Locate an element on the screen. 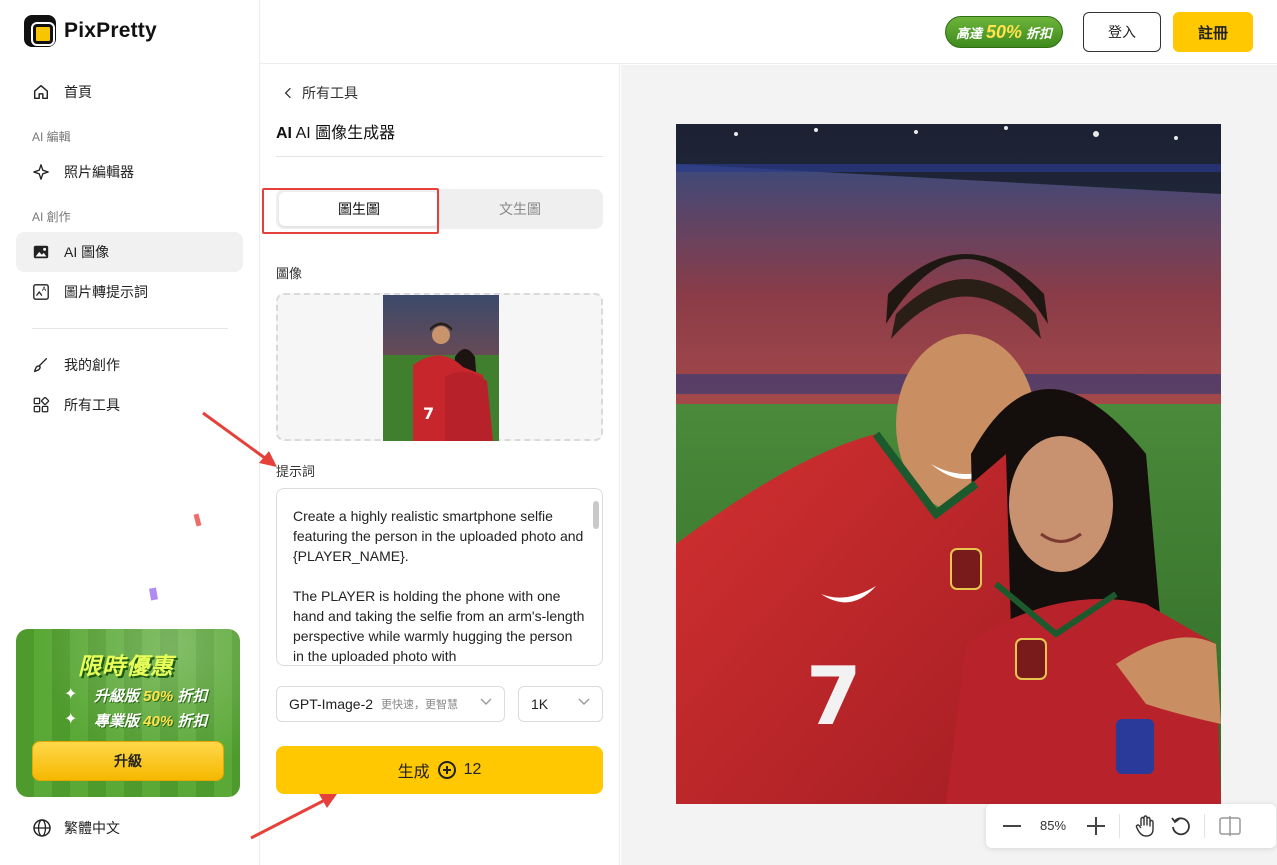 This screenshot has width=1277, height=865. compare-split-icon is located at coordinates (1230, 826).